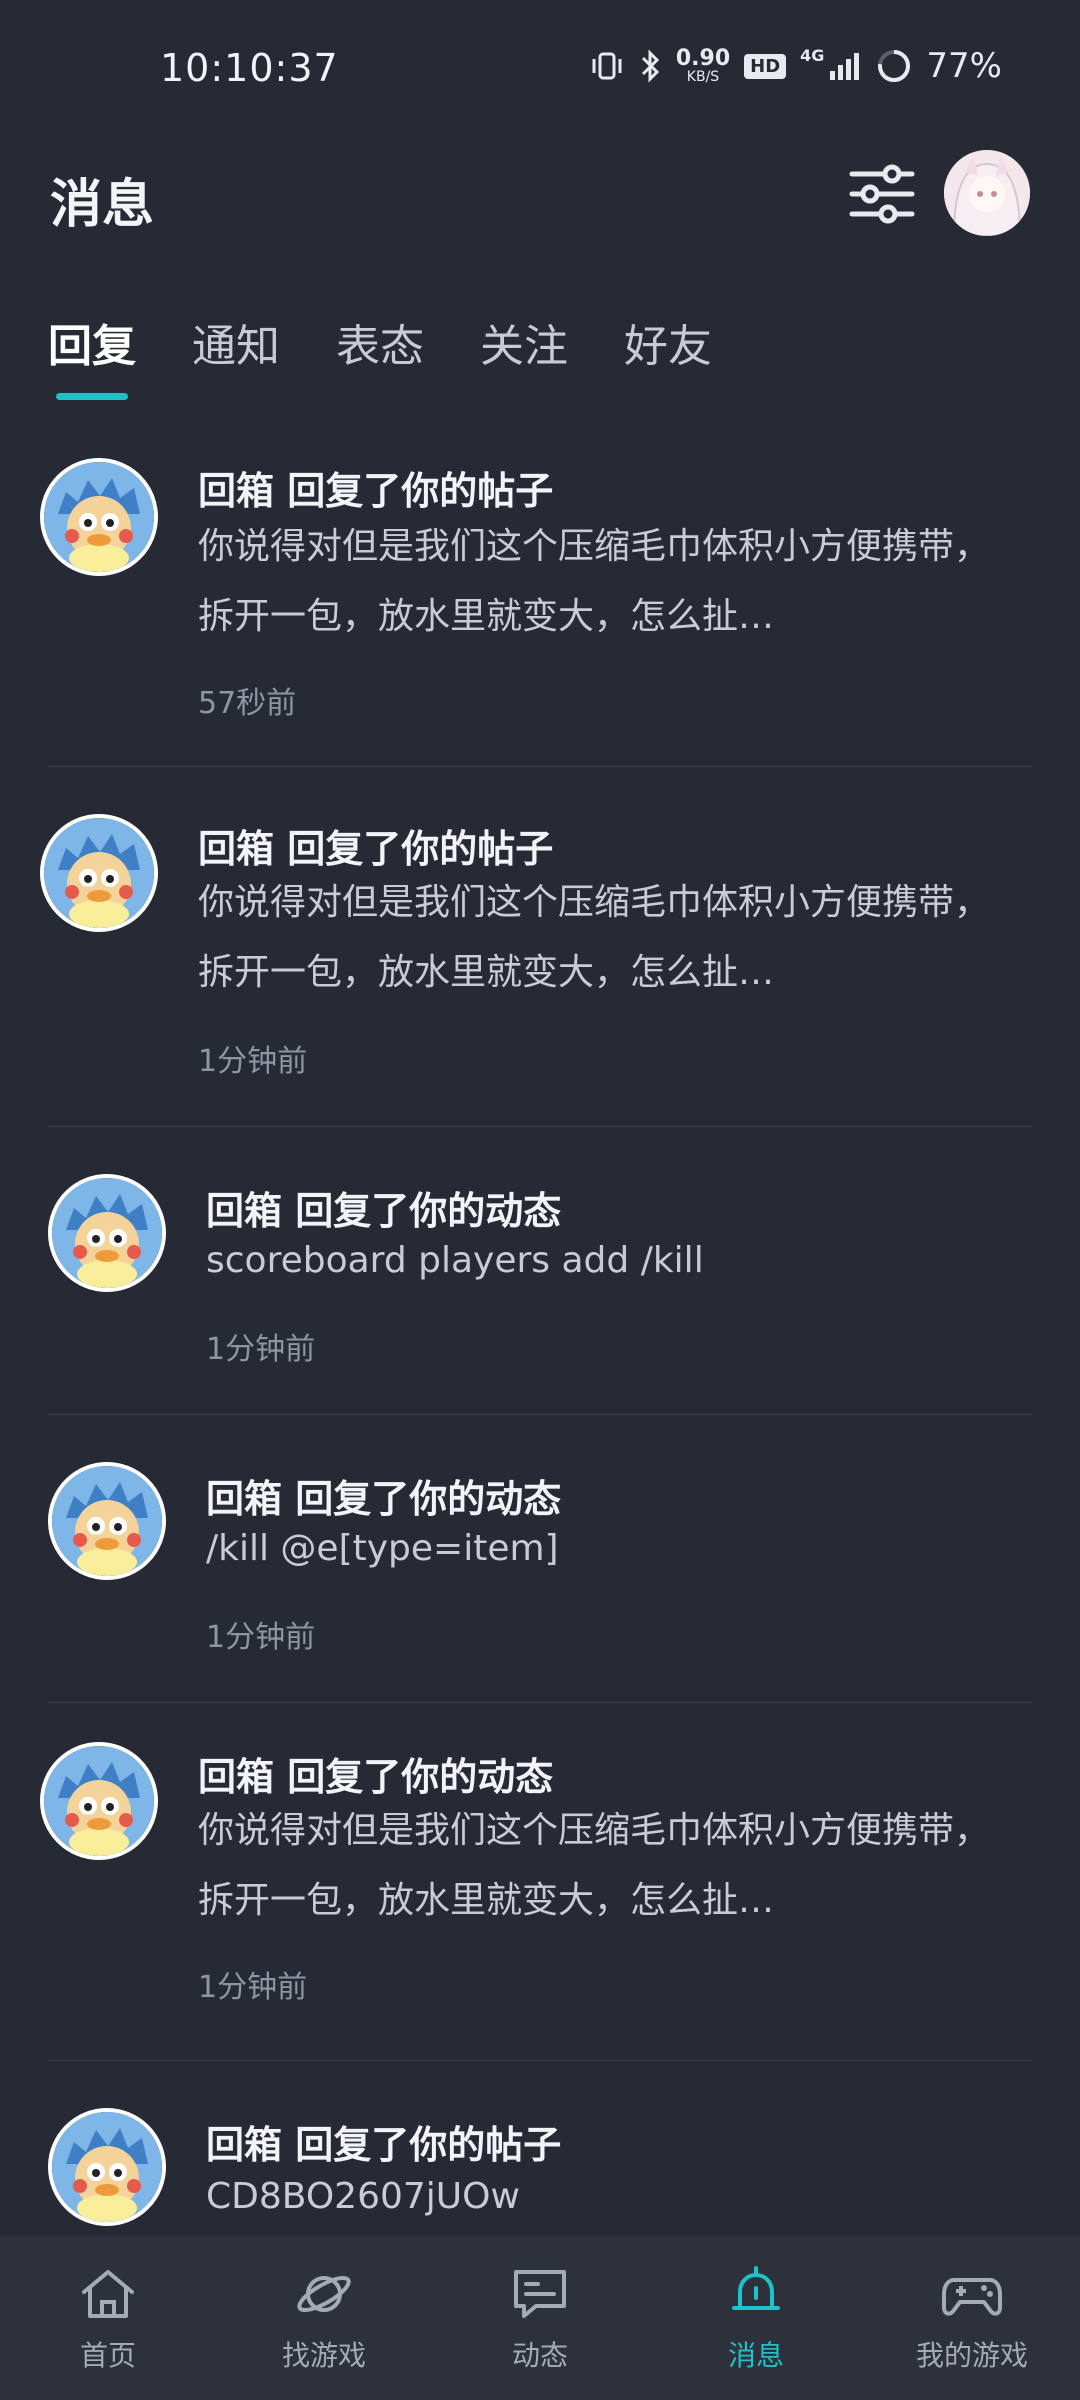 This screenshot has width=1080, height=2400. What do you see at coordinates (972, 2318) in the screenshot?
I see `nav-my-games: 我的游戏` at bounding box center [972, 2318].